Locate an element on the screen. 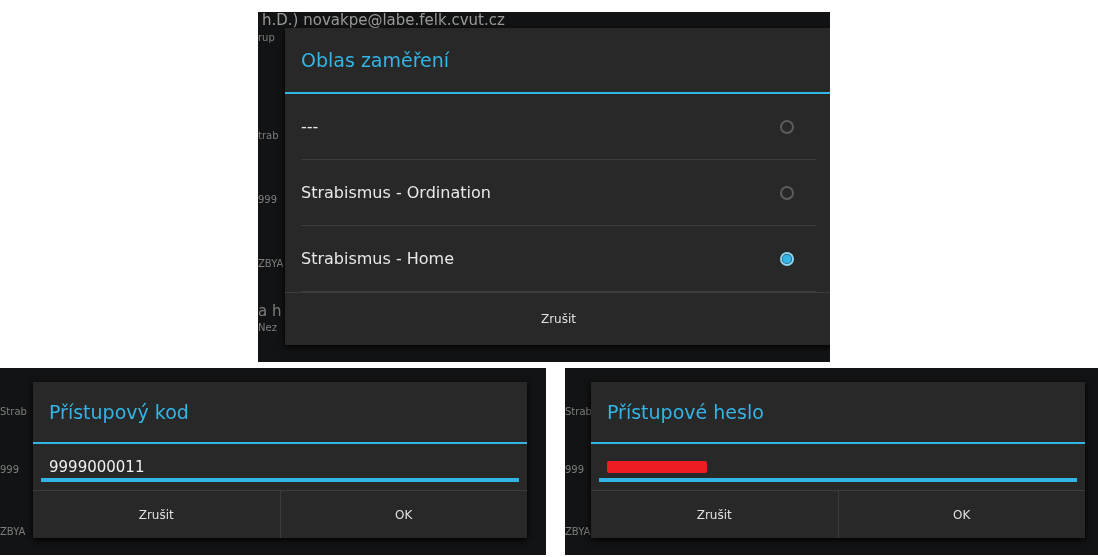  background-text: Nez is located at coordinates (268, 328).